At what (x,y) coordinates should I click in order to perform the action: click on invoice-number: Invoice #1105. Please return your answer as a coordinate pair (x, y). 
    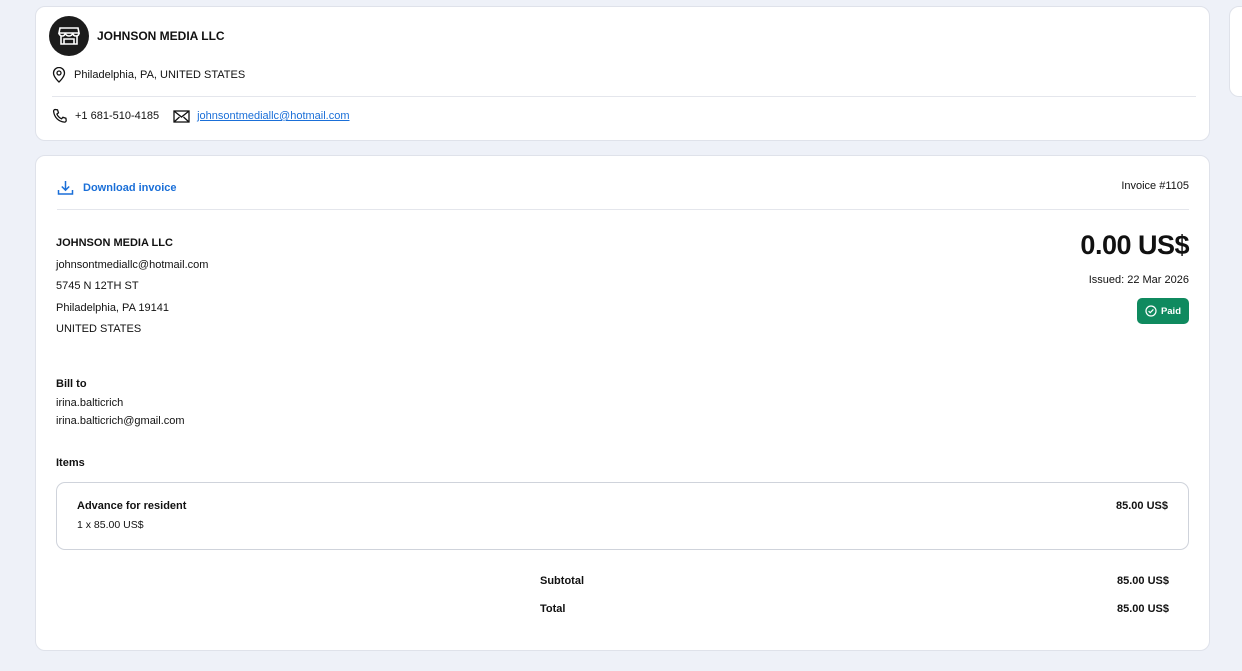
    Looking at the image, I should click on (1155, 186).